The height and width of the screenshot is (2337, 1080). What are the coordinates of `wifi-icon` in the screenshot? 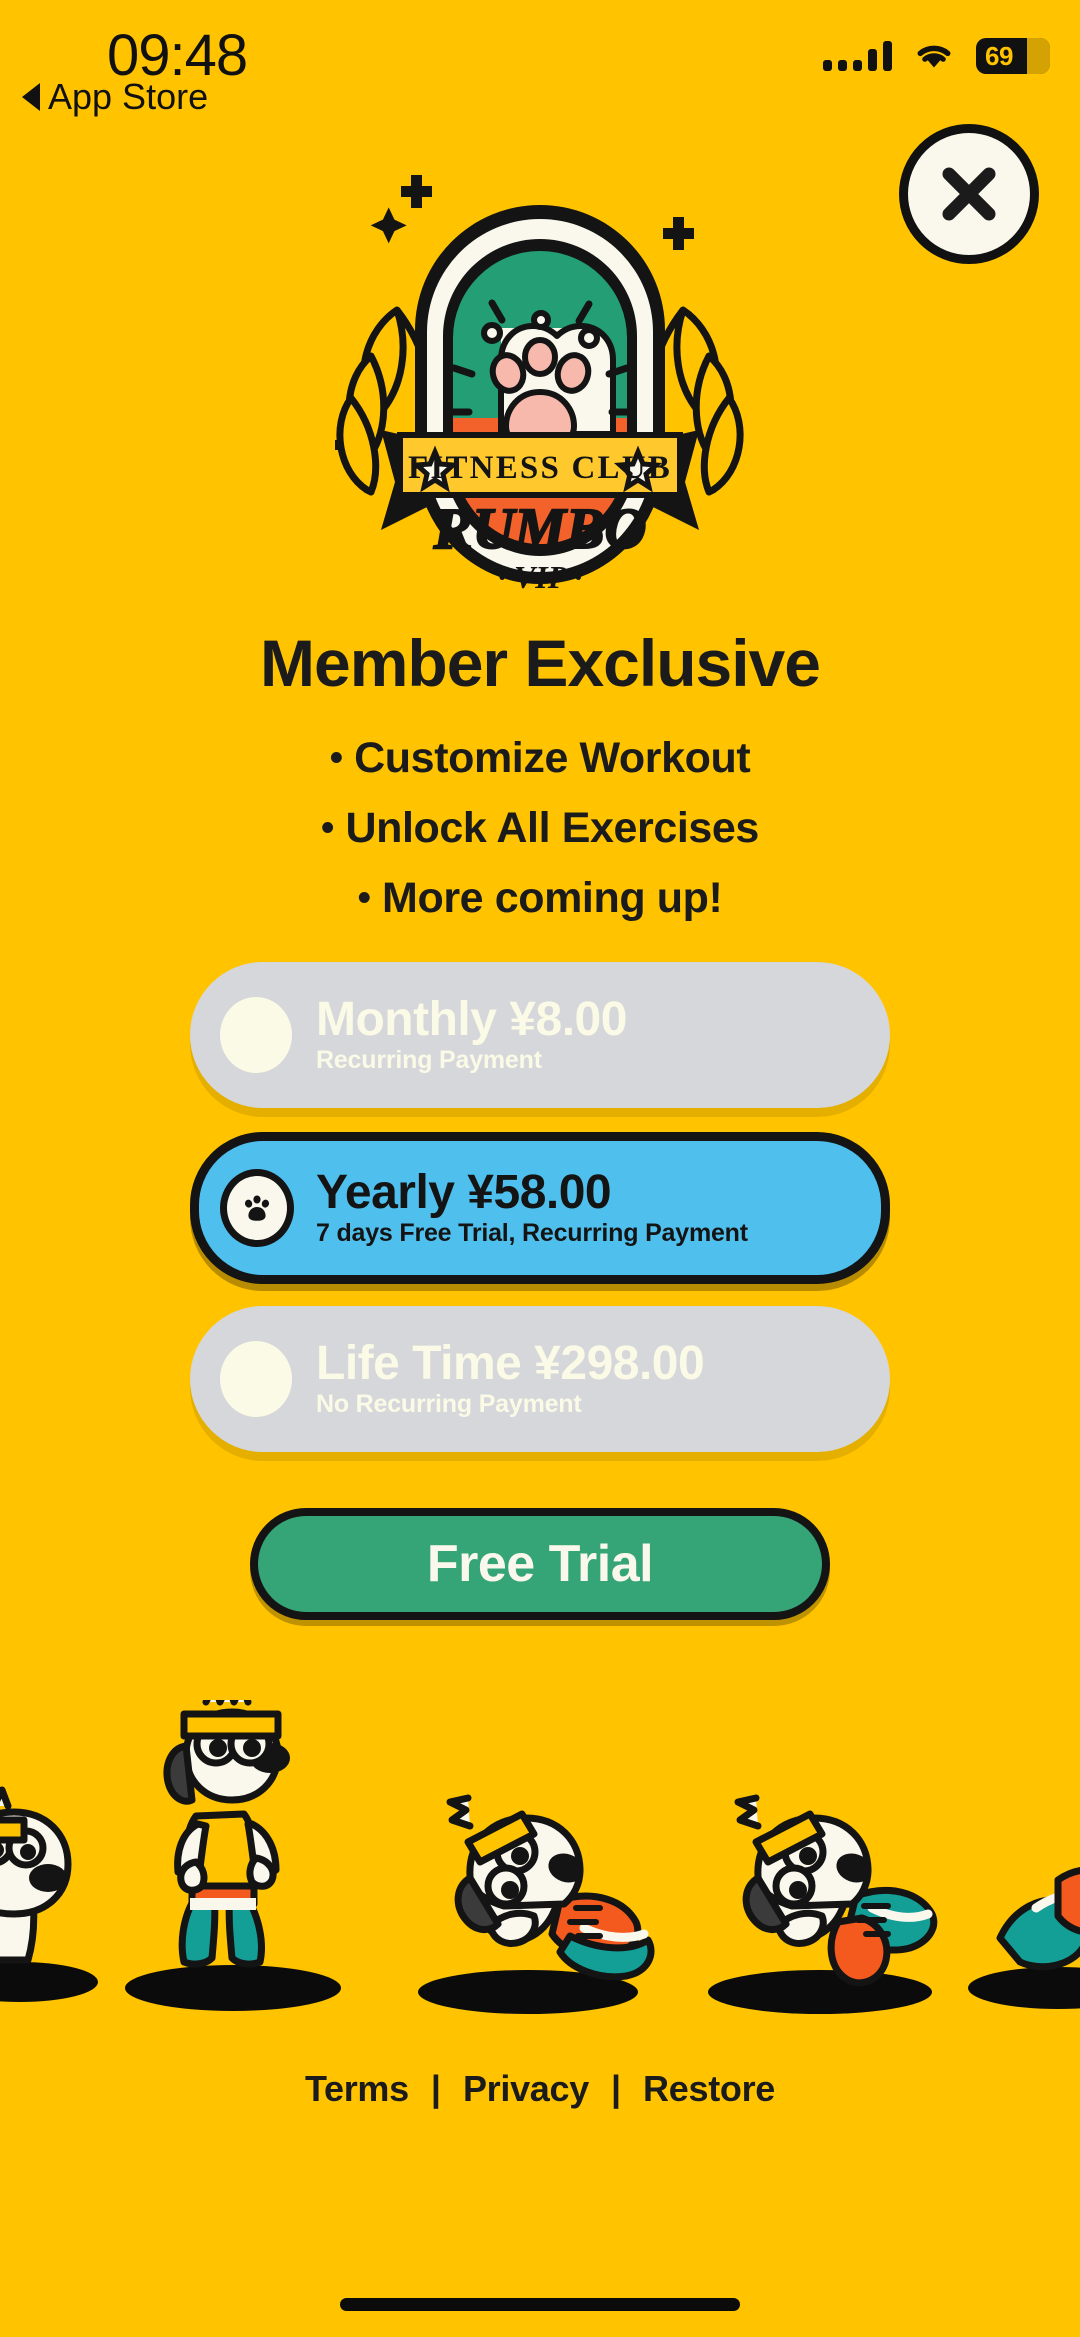 It's located at (934, 56).